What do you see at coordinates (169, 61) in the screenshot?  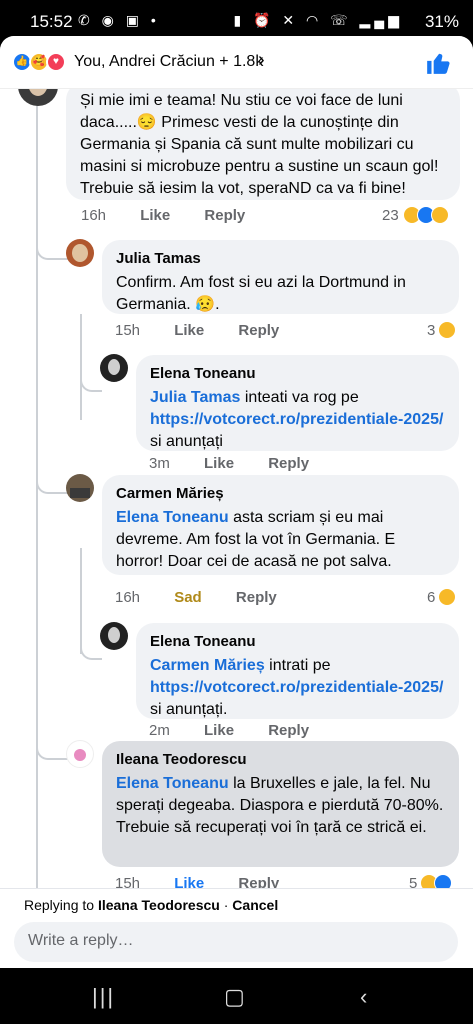 I see `reactors-text: You, Andrei Crăciun + 1.8k` at bounding box center [169, 61].